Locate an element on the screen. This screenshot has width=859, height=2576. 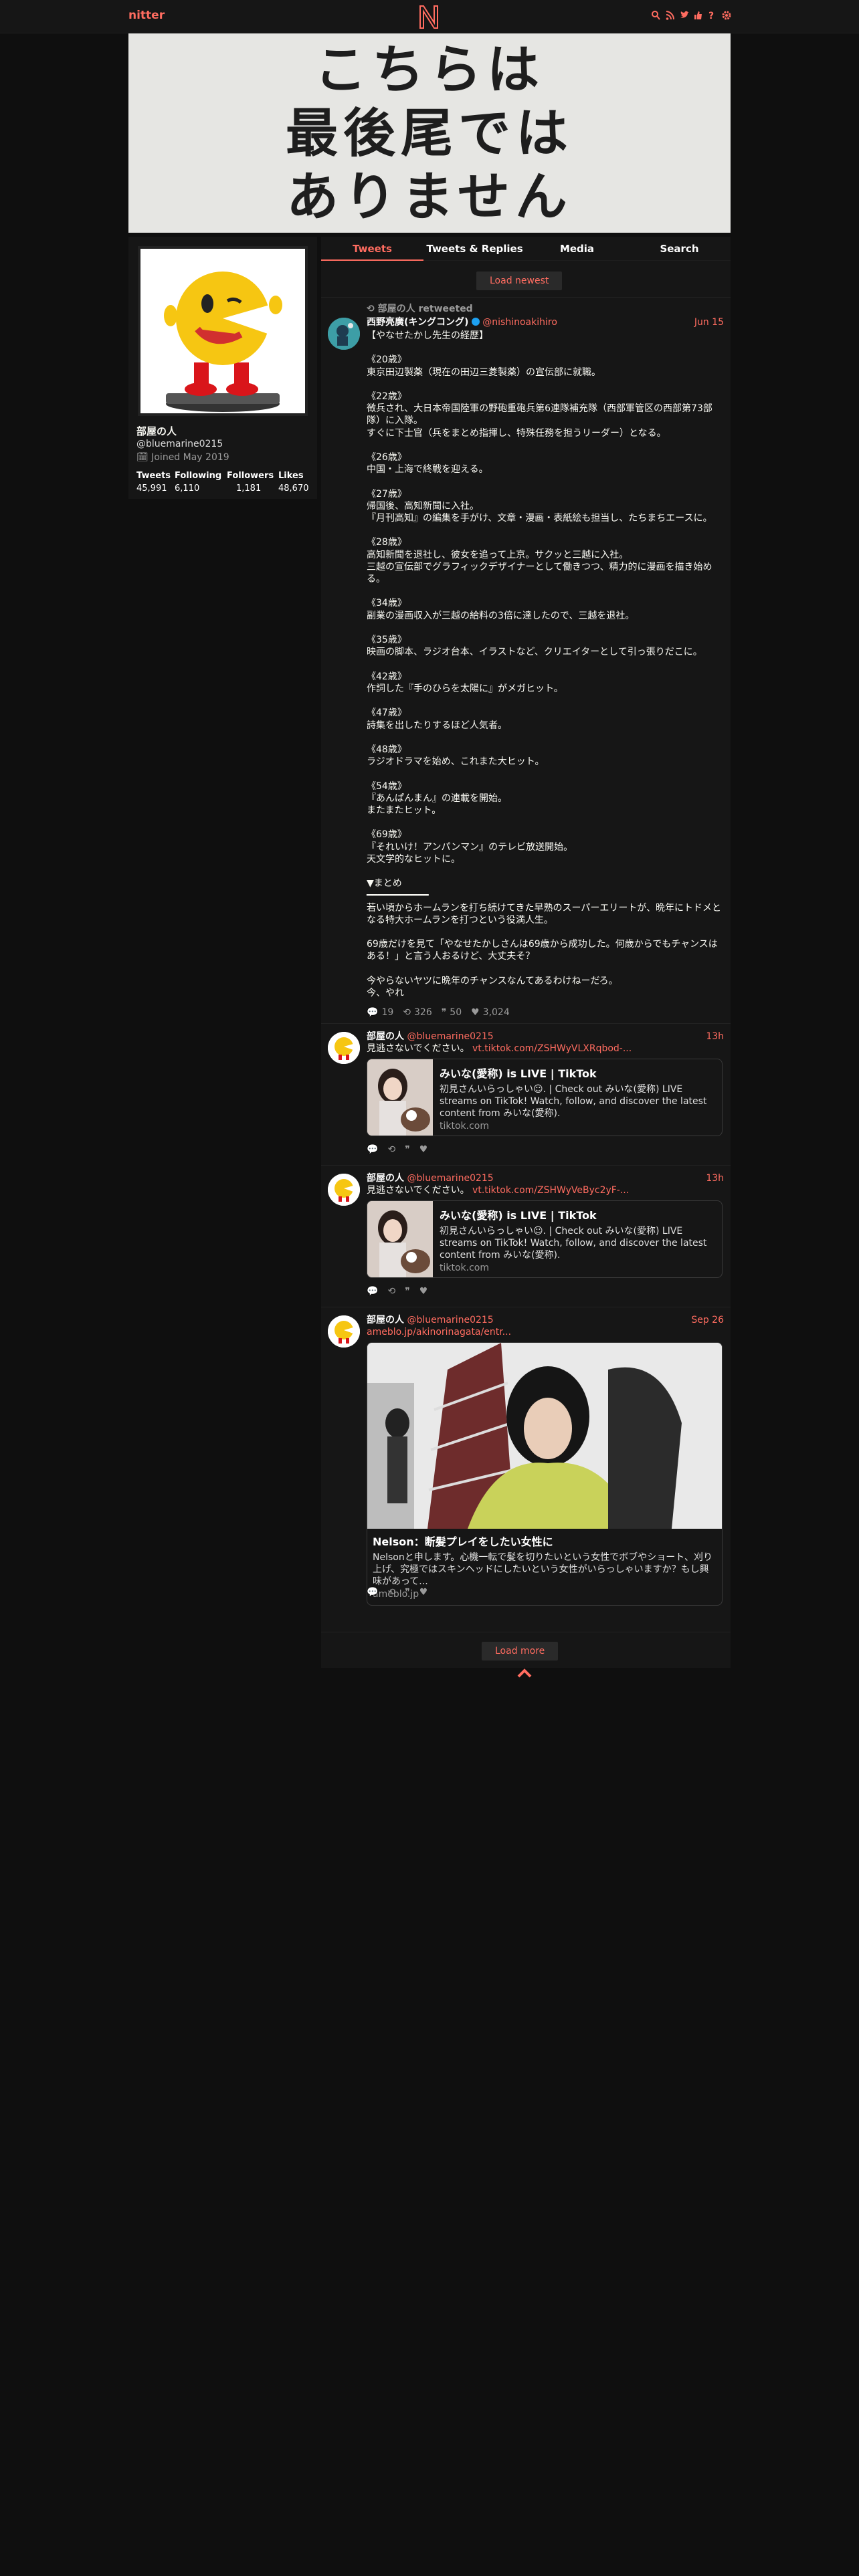
profile-joined-text: Joined May 2019 is located at coordinates (190, 457).